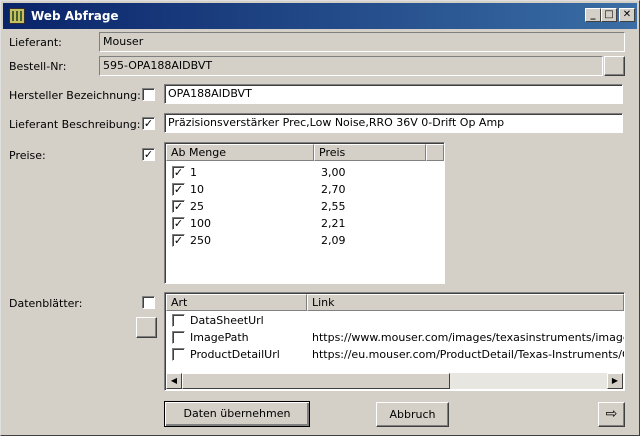  Describe the element at coordinates (304, 206) in the screenshot. I see `table-row: ✓ 25 2,55` at that location.